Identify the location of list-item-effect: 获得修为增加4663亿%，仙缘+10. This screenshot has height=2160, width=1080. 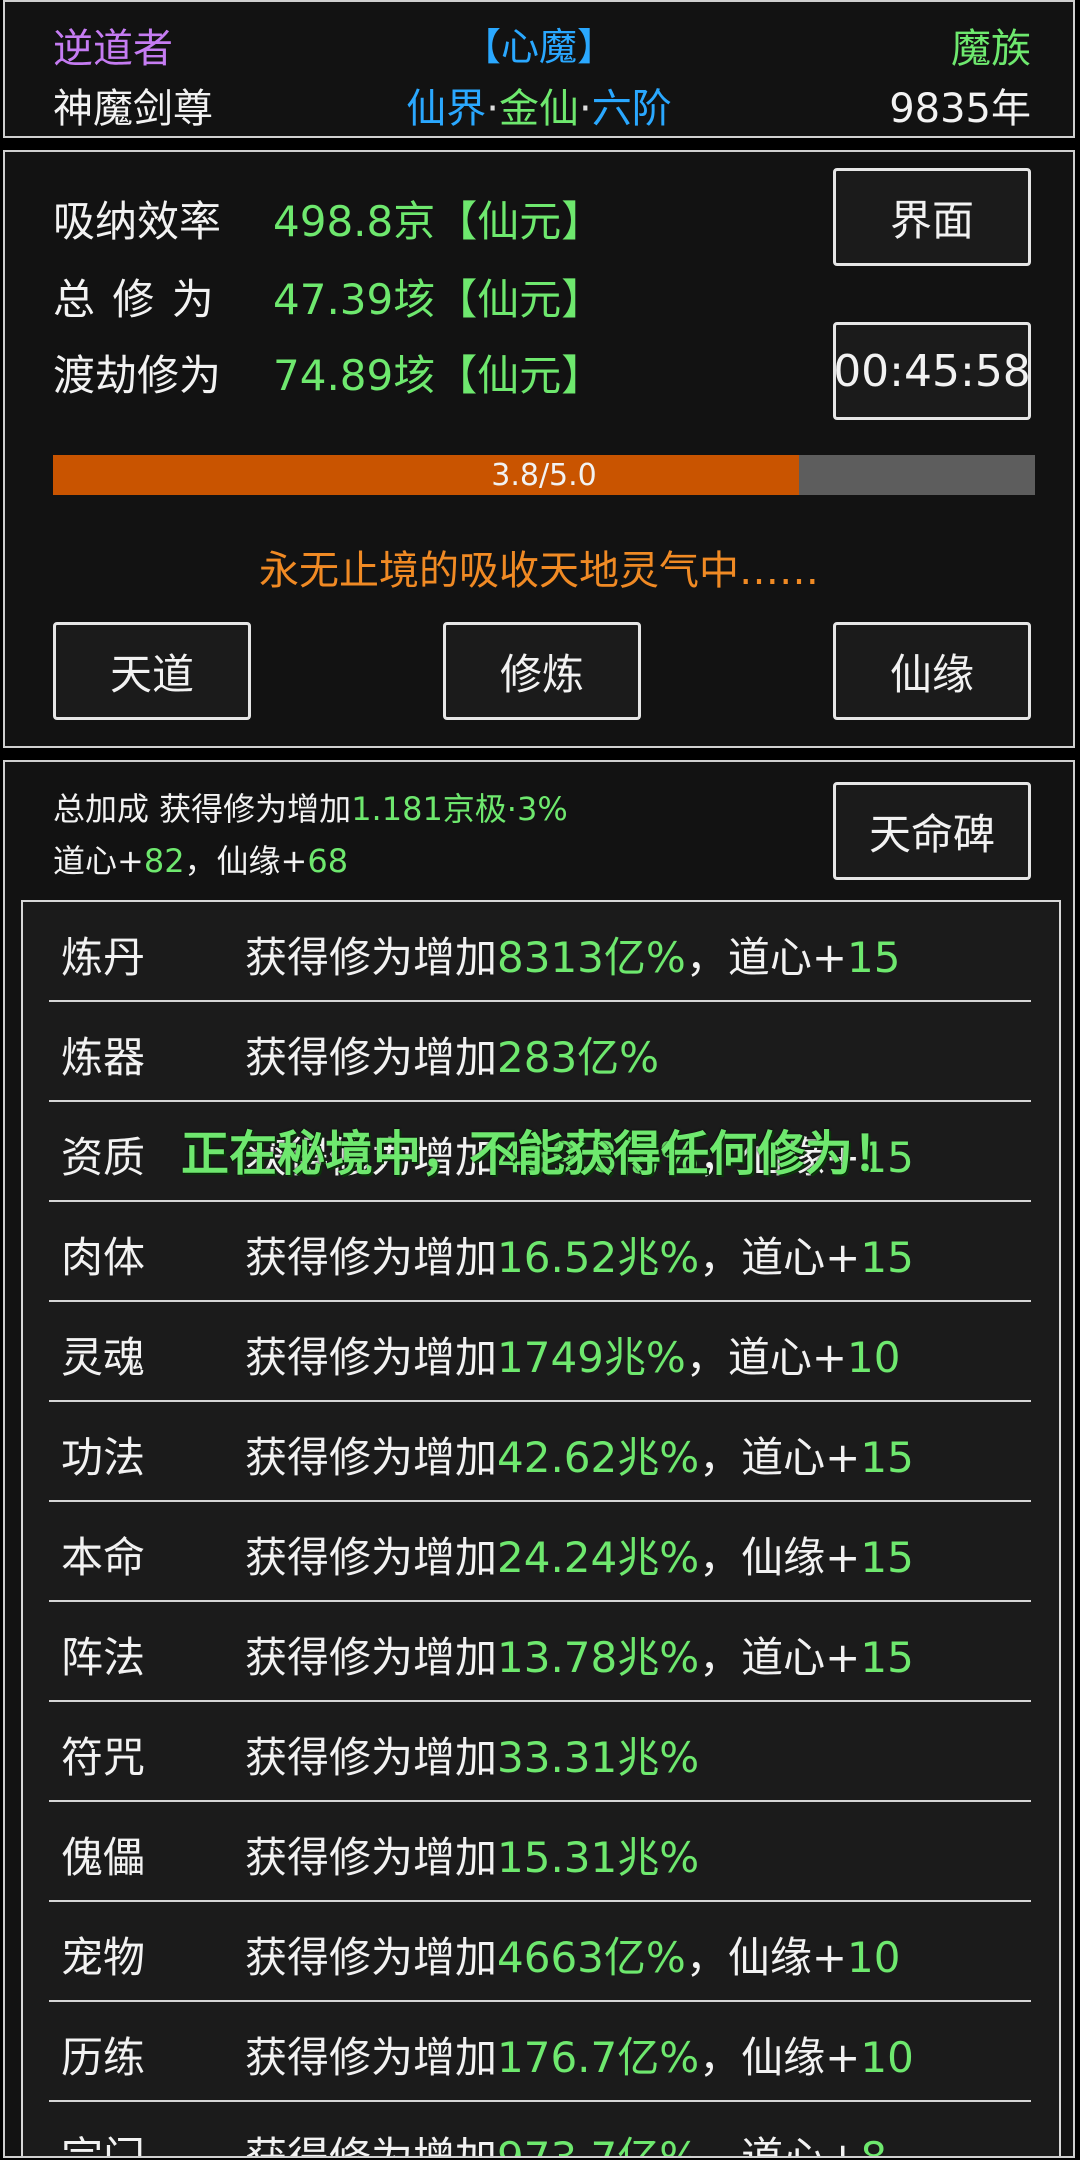
(572, 1954).